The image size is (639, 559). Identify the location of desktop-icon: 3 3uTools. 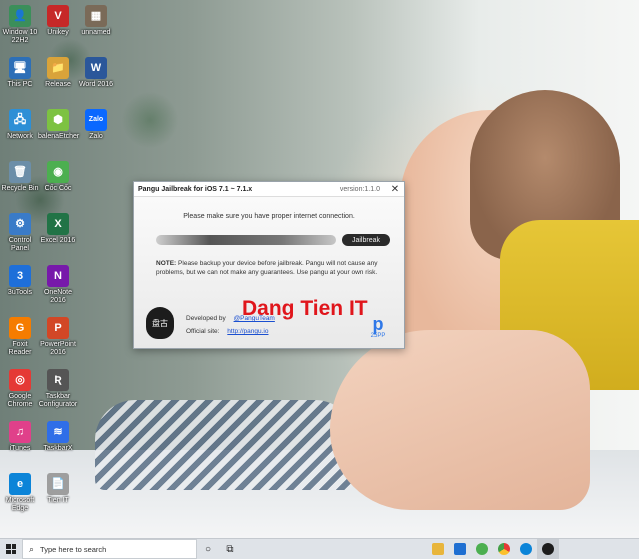
(20, 281).